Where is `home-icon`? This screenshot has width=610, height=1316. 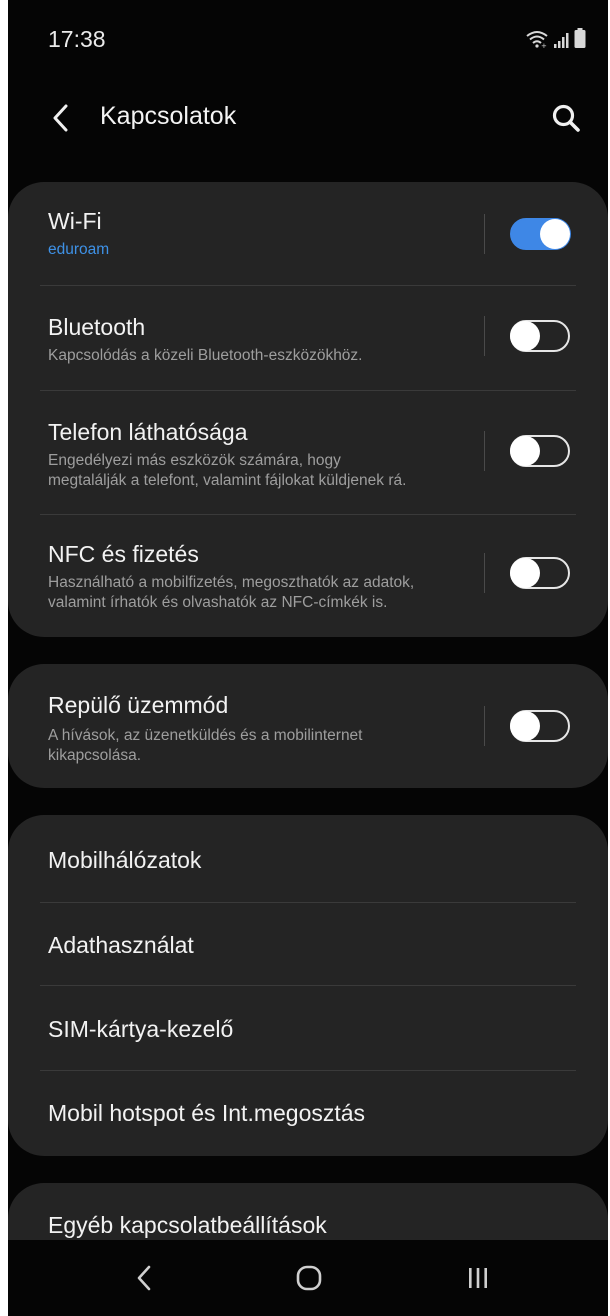
home-icon is located at coordinates (309, 1278).